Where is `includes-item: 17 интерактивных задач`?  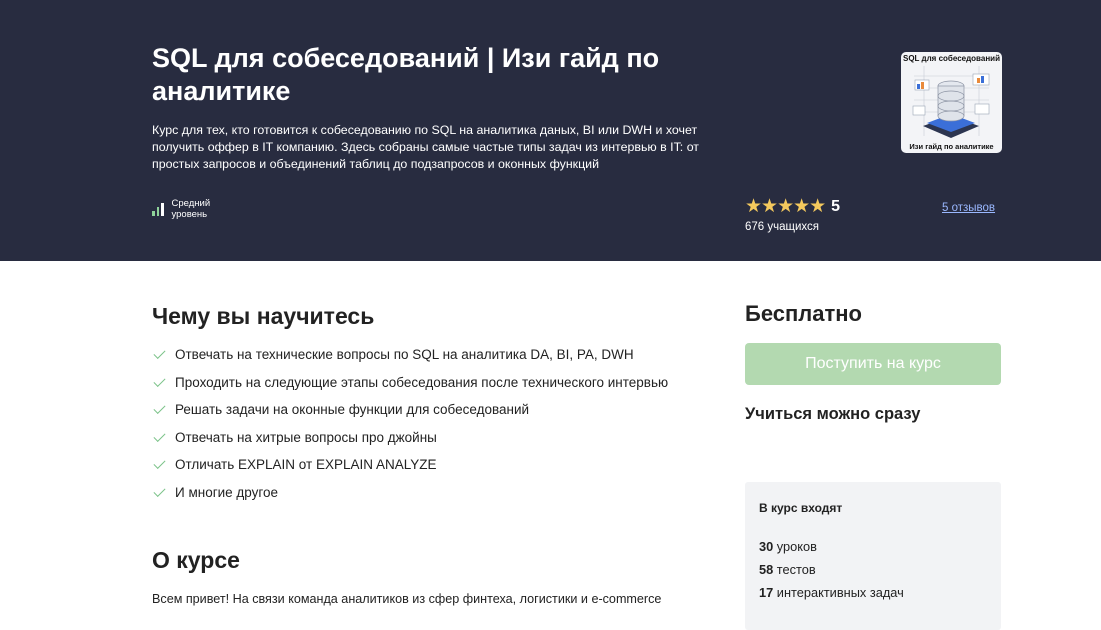
includes-item: 17 интерактивных задач is located at coordinates (873, 596).